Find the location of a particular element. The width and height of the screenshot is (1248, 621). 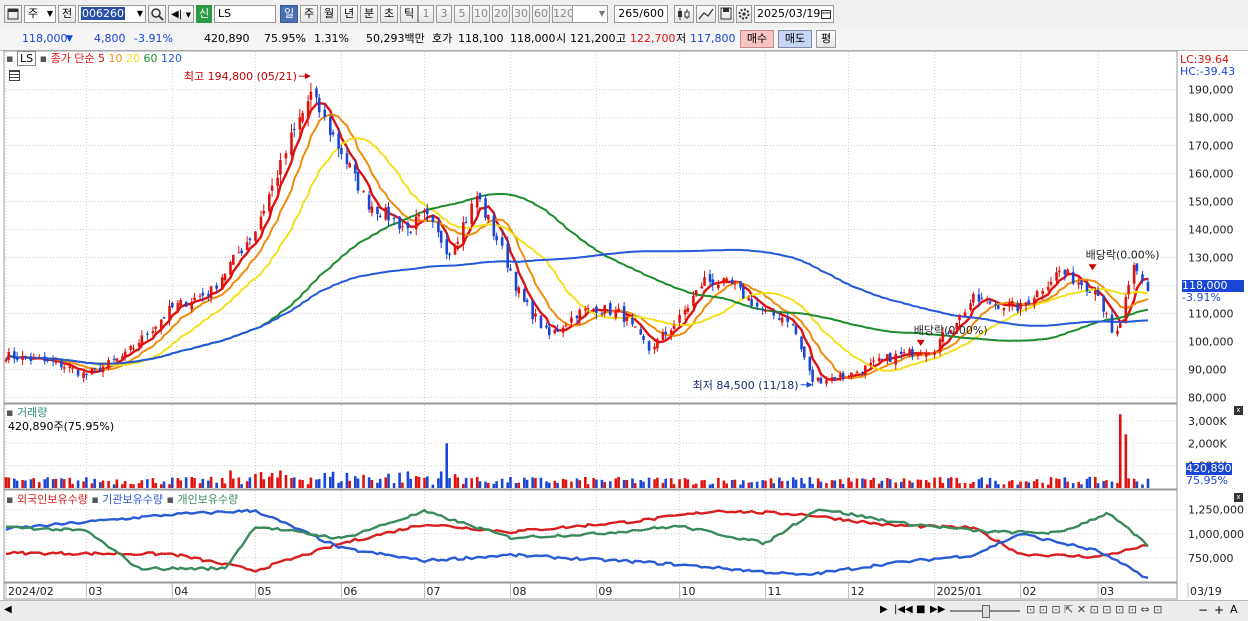

scroll-first-icon: |◀◀ is located at coordinates (903, 609).